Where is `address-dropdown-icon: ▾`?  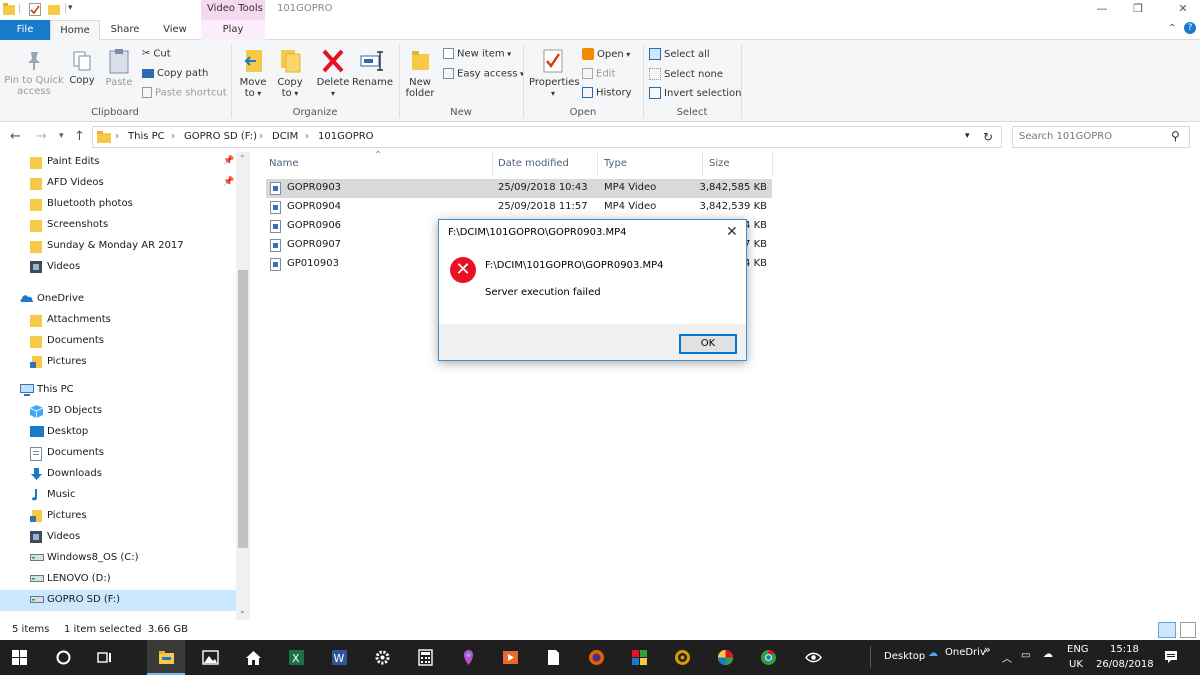
address-dropdown-icon: ▾ is located at coordinates (967, 136).